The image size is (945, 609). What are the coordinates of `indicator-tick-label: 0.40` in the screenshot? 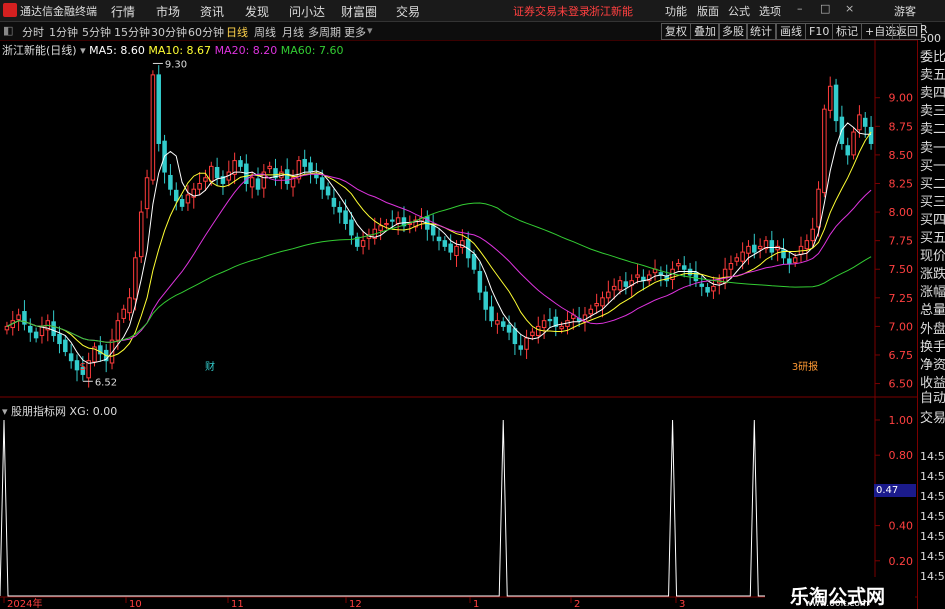 It's located at (901, 526).